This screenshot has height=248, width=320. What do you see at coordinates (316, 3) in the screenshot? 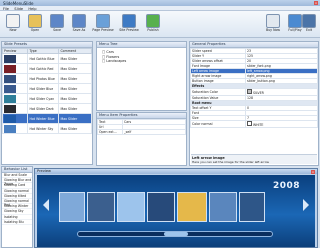
I see `close-window-icon: ×` at bounding box center [316, 3].